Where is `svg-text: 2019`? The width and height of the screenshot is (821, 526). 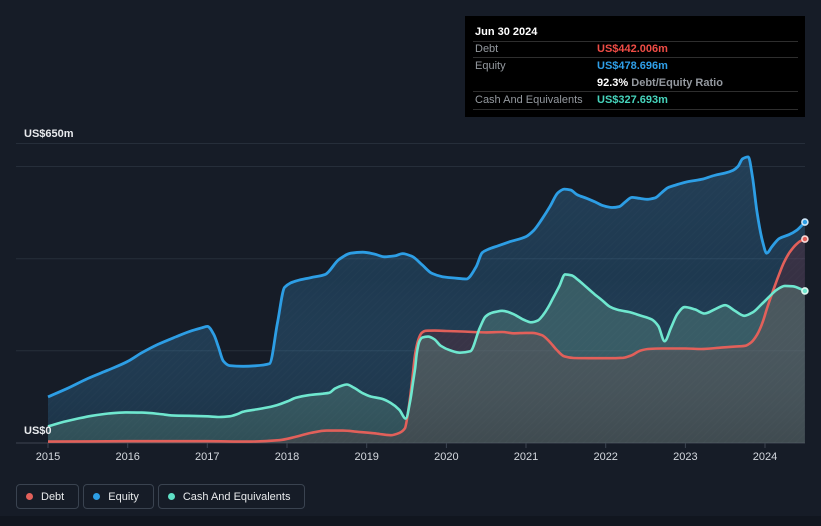
svg-text: 2019 is located at coordinates (366, 457).